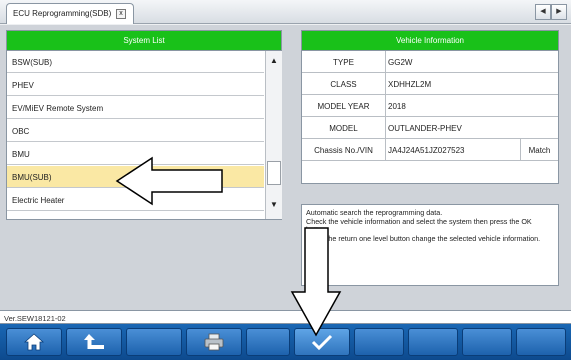  I want to click on vehicle-info-label: MODEL YEAR, so click(344, 105).